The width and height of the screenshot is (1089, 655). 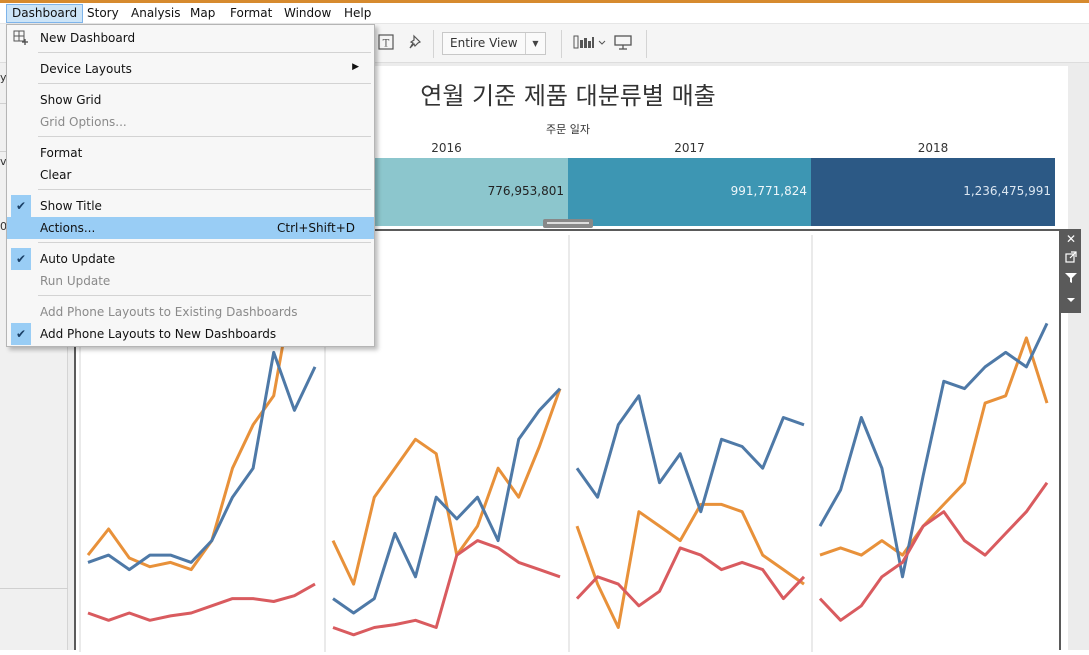 I want to click on menu-item-label: Run Update, so click(x=75, y=281).